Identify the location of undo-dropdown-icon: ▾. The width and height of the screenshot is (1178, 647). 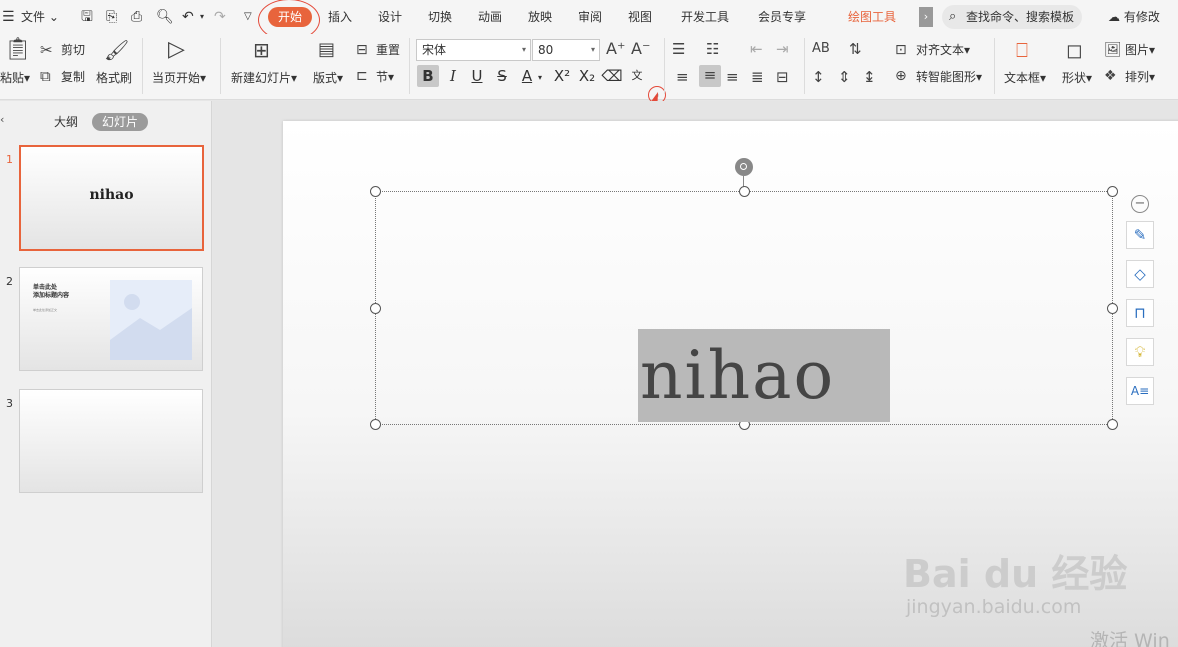
(202, 17).